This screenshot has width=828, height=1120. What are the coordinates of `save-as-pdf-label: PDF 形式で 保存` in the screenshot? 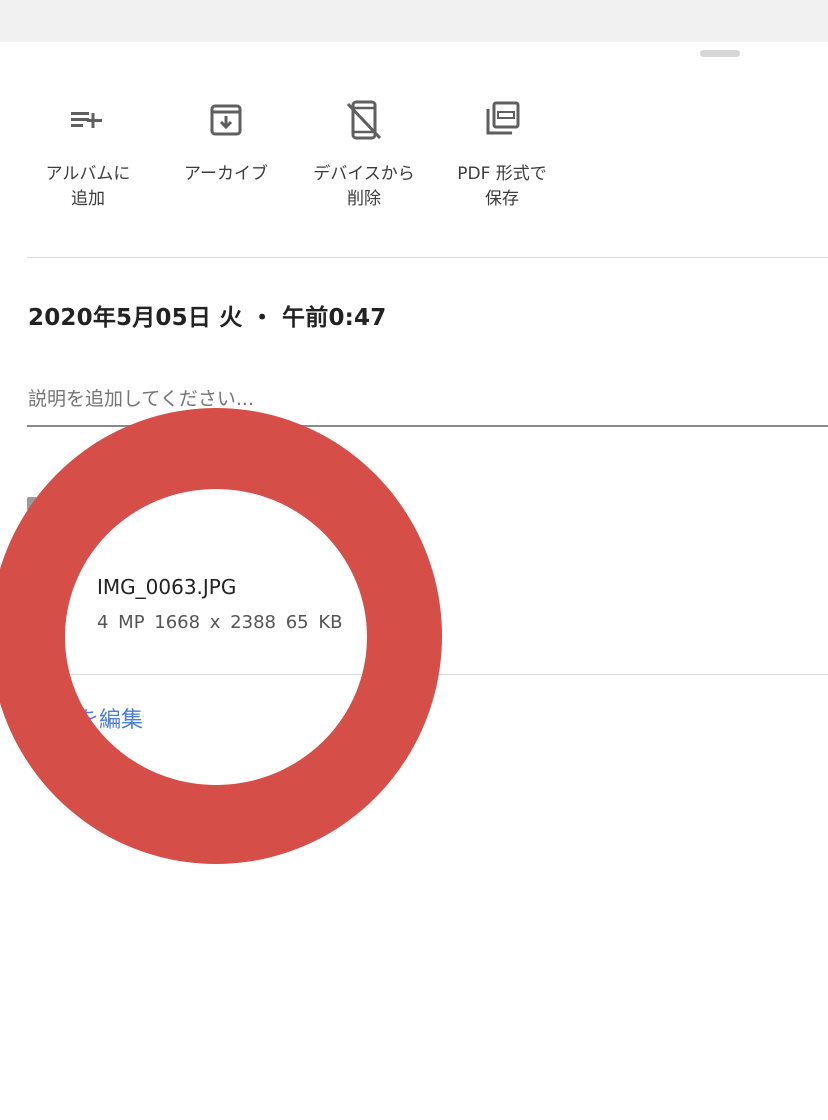 It's located at (502, 186).